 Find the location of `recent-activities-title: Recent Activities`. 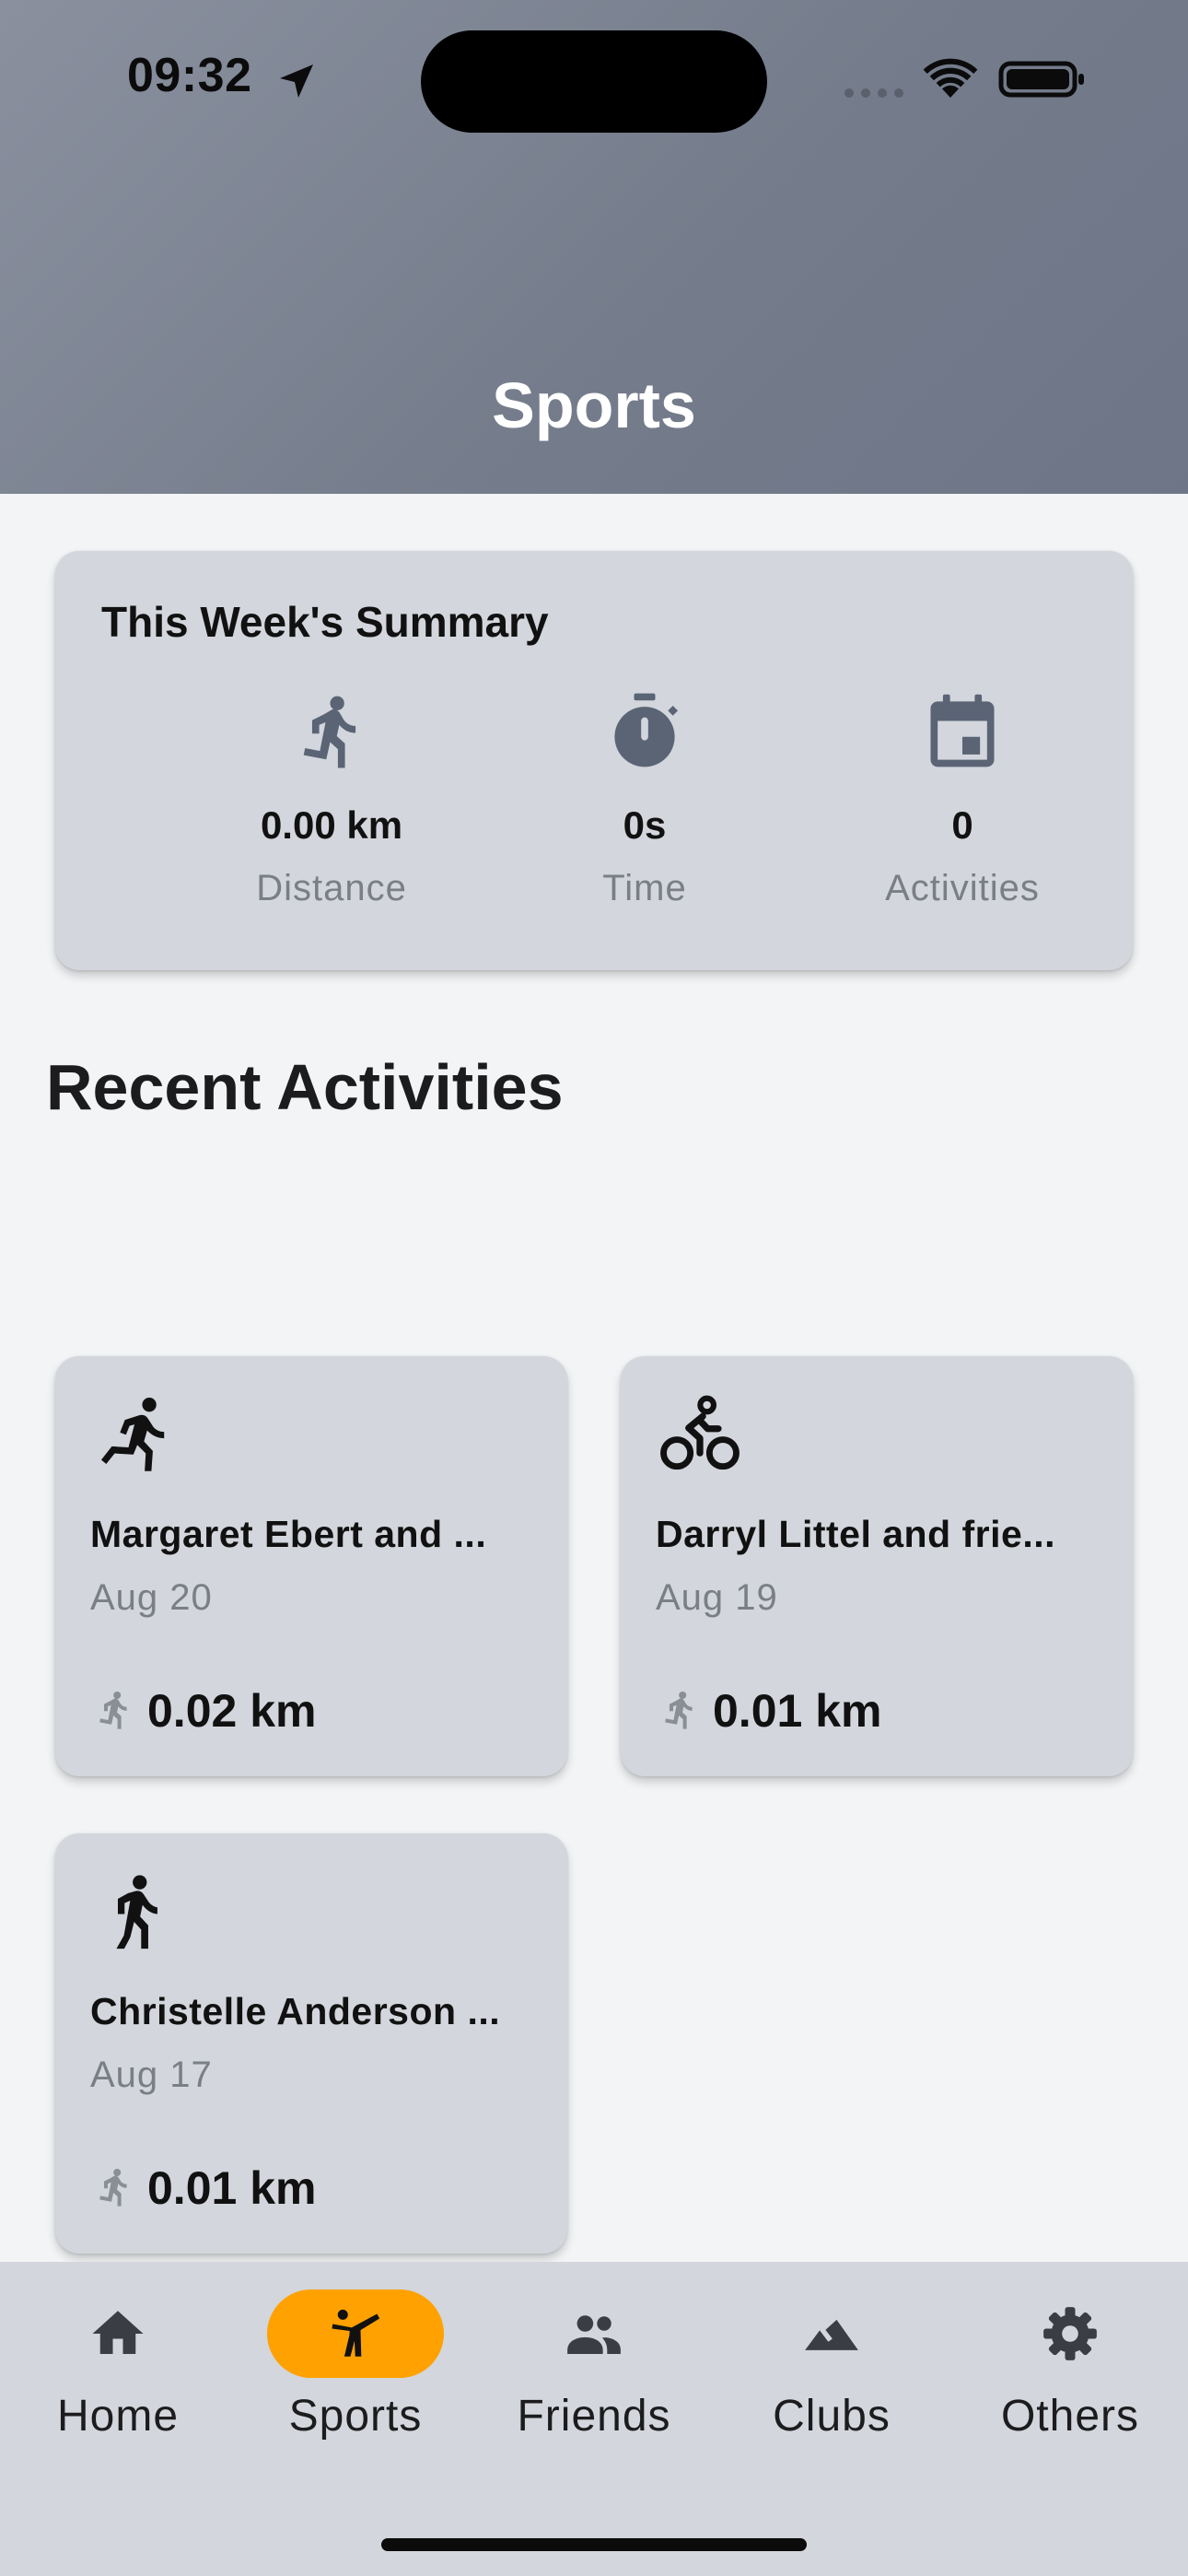

recent-activities-title: Recent Activities is located at coordinates (305, 1087).